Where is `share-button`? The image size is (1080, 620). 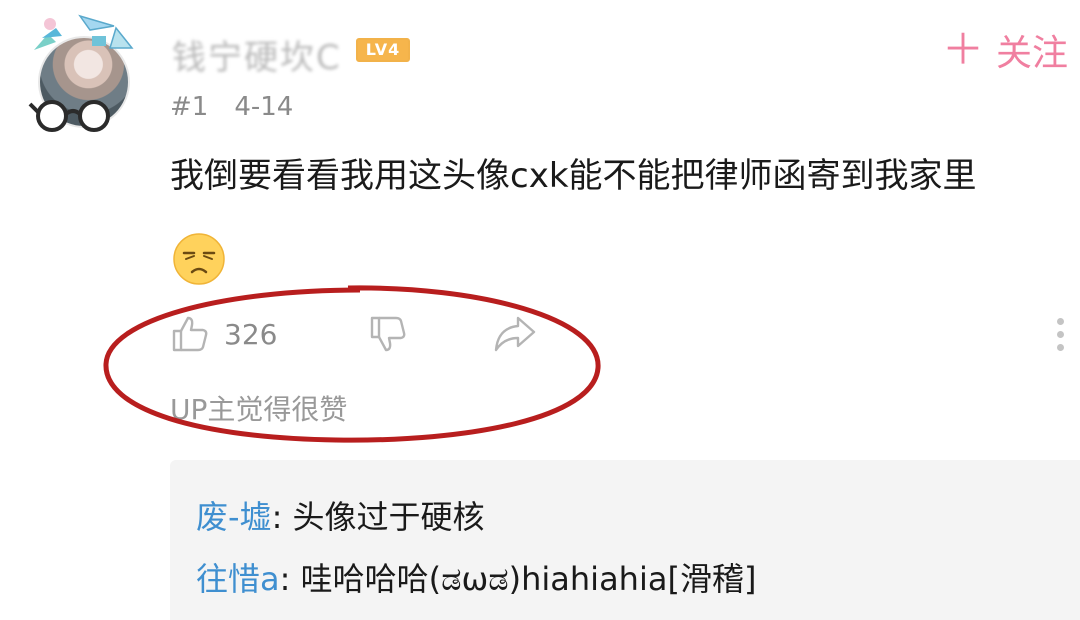 share-button is located at coordinates (515, 336).